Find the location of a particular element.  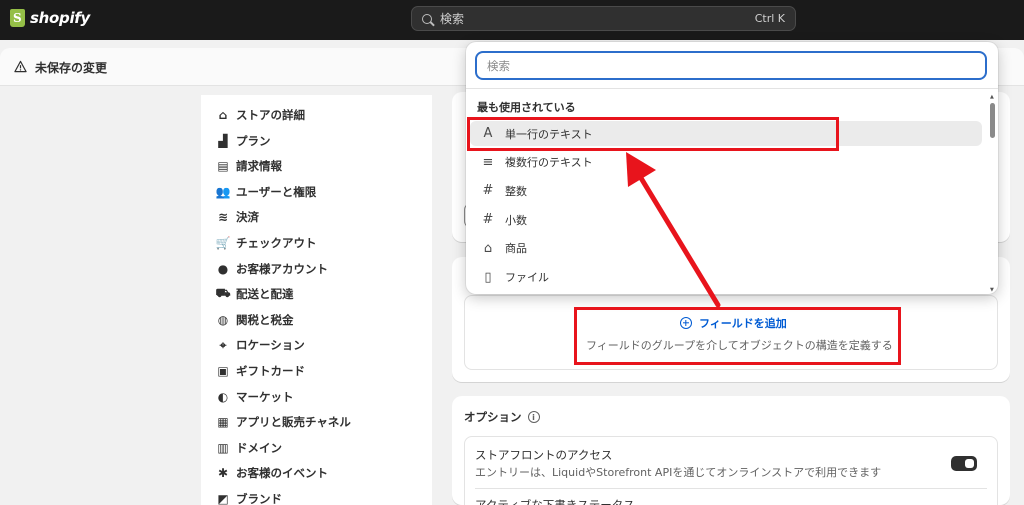

person-icon: ● is located at coordinates (223, 268).